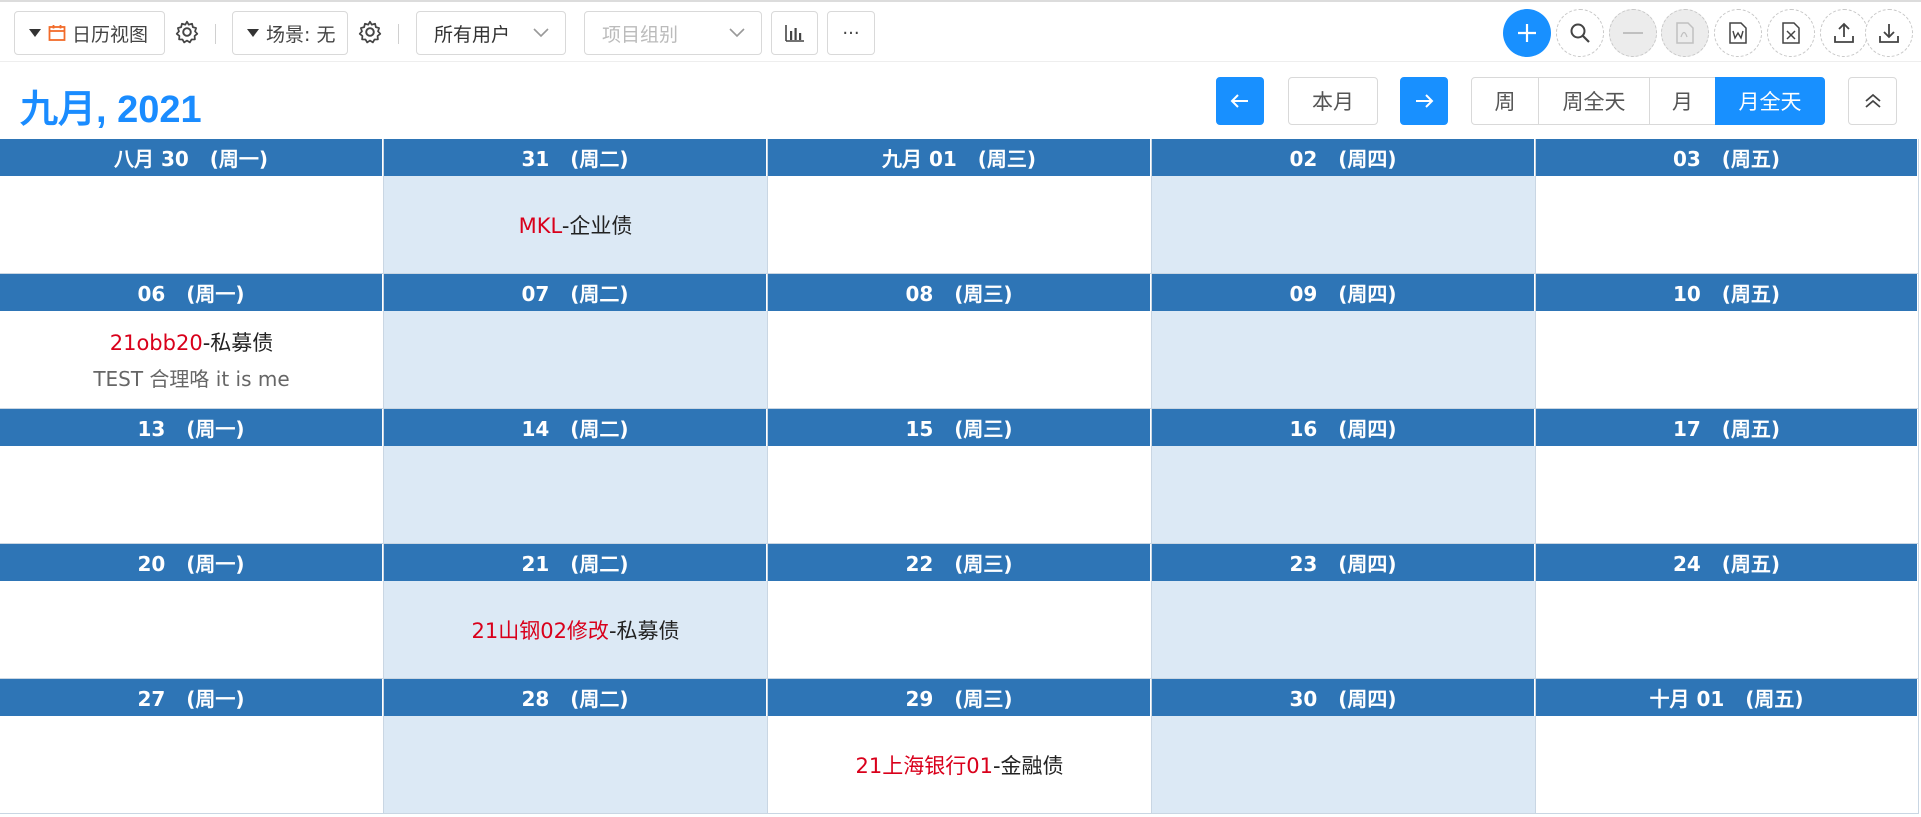 Image resolution: width=1921 pixels, height=817 pixels. What do you see at coordinates (35, 33) in the screenshot?
I see `caret-down-icon` at bounding box center [35, 33].